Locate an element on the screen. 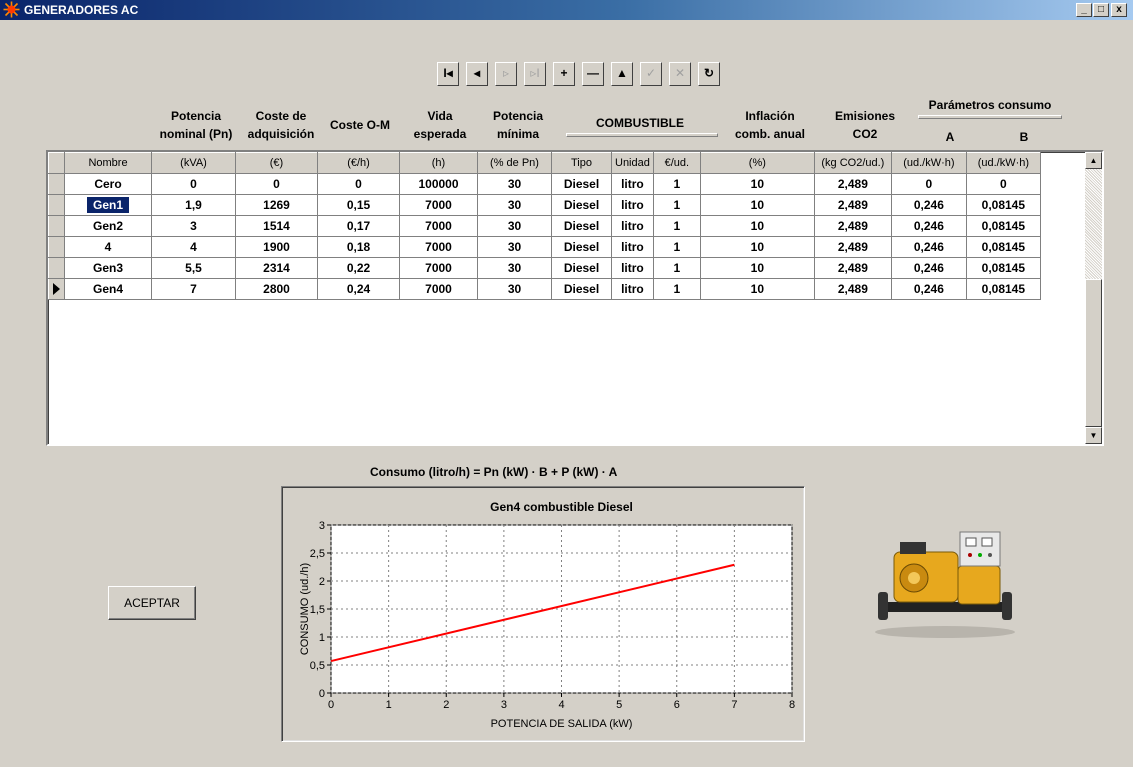 This screenshot has height=767, width=1133. column-header: €/ud. is located at coordinates (676, 163).